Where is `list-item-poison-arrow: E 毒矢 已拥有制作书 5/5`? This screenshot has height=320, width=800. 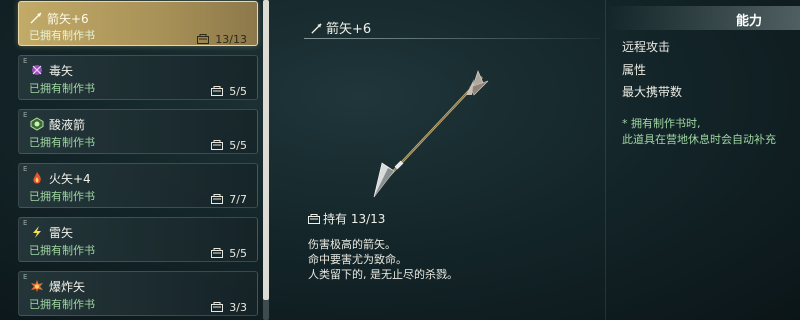
list-item-poison-arrow: E 毒矢 已拥有制作书 5/5 is located at coordinates (138, 77).